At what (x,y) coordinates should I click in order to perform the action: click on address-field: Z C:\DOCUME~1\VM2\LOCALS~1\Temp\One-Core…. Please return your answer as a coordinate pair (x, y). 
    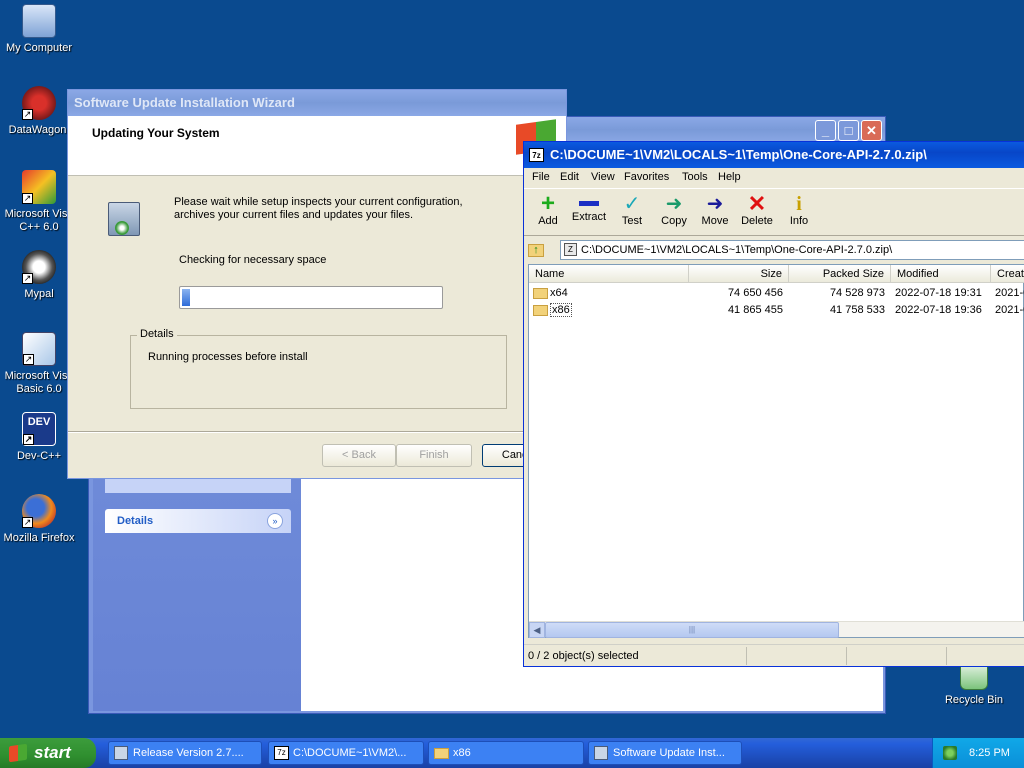
    Looking at the image, I should click on (792, 250).